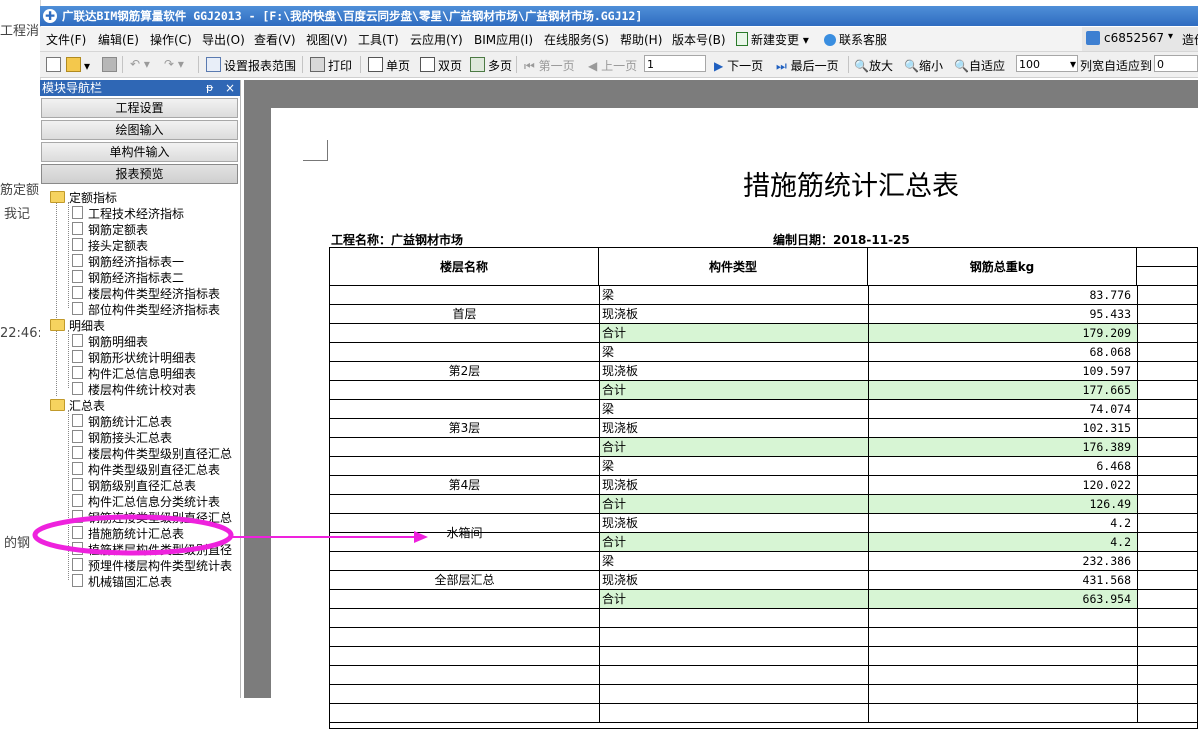  I want to click on new-file-icon, so click(55, 65).